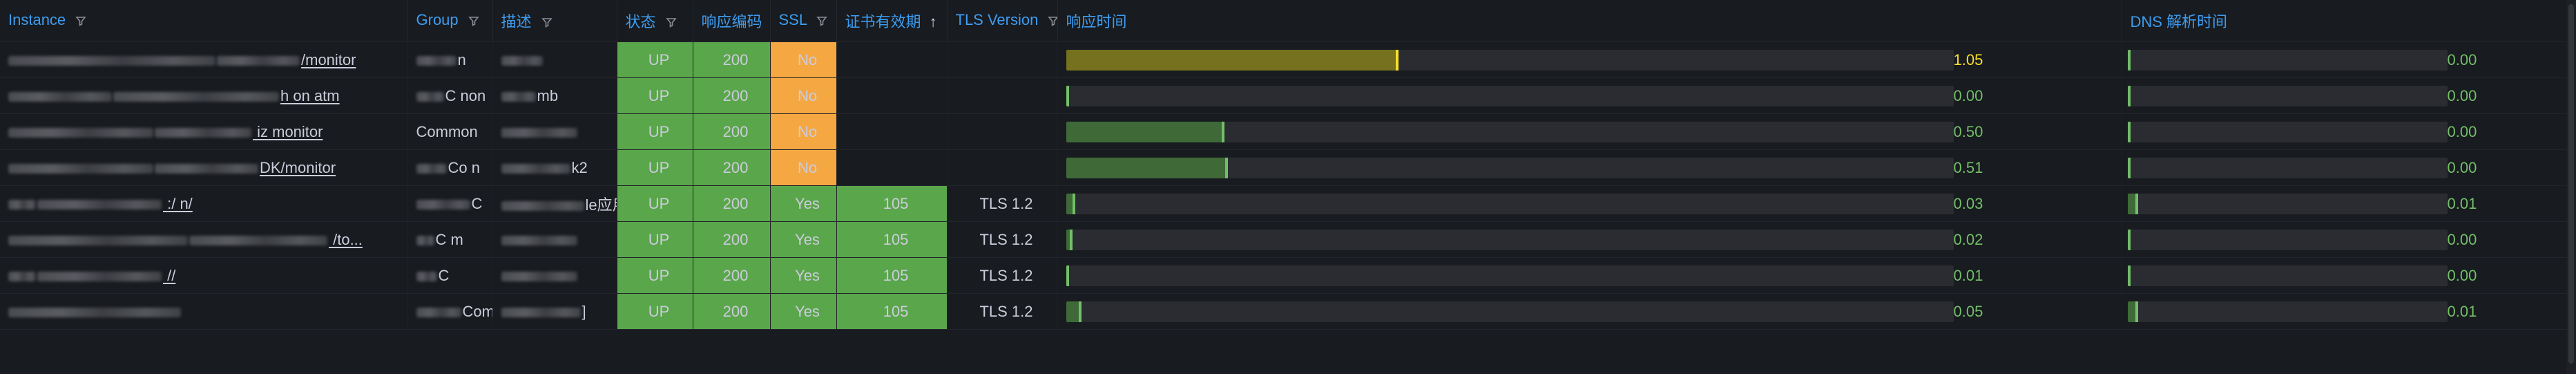  Describe the element at coordinates (1589, 131) in the screenshot. I see `cell-response: 0.50` at that location.